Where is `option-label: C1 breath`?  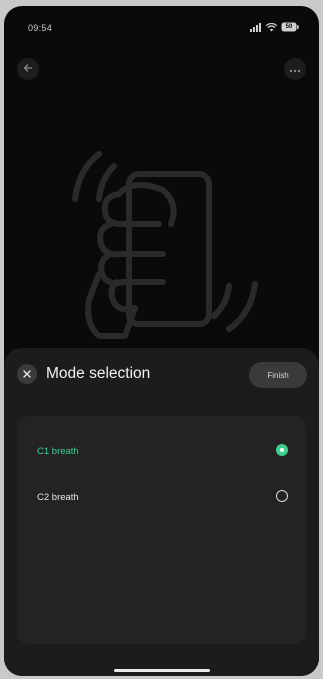
option-label: C1 breath is located at coordinates (58, 451).